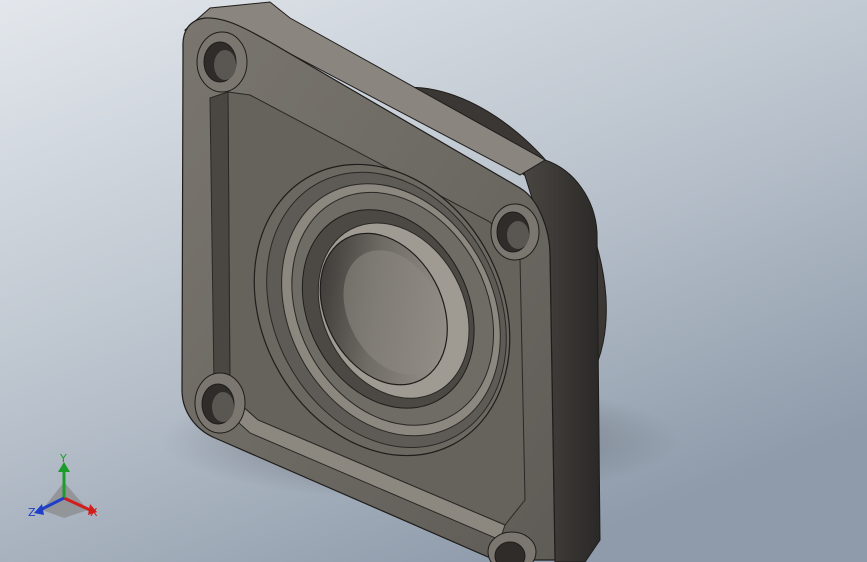 This screenshot has width=867, height=562. Describe the element at coordinates (32, 512) in the screenshot. I see `z-axis-label: Z` at that location.